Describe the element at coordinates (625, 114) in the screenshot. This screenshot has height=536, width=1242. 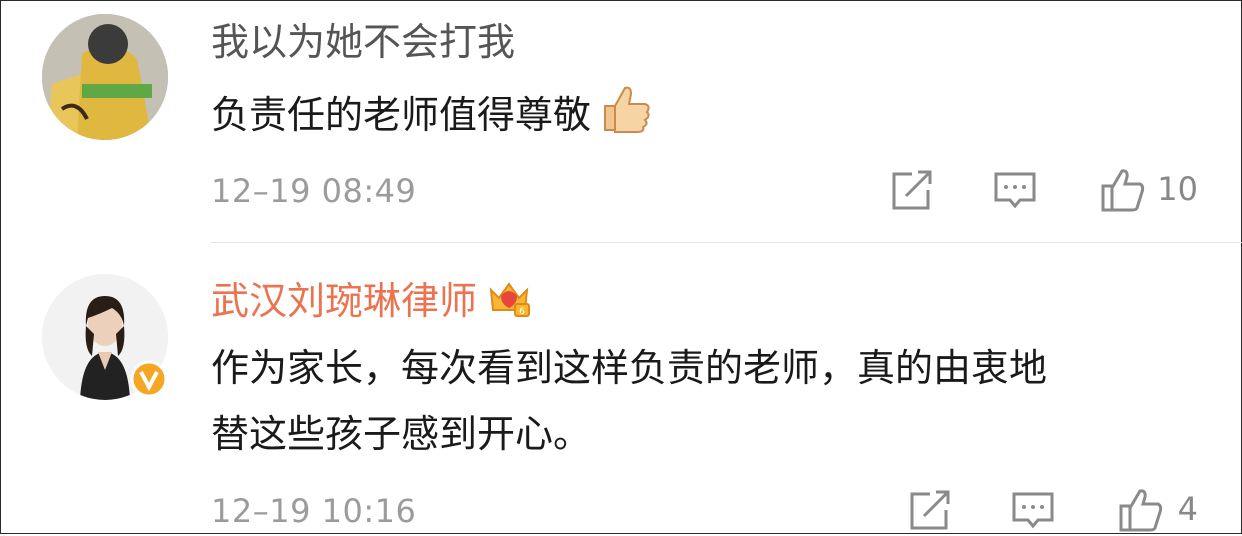
I see `thumbs-up-emoji-icon` at that location.